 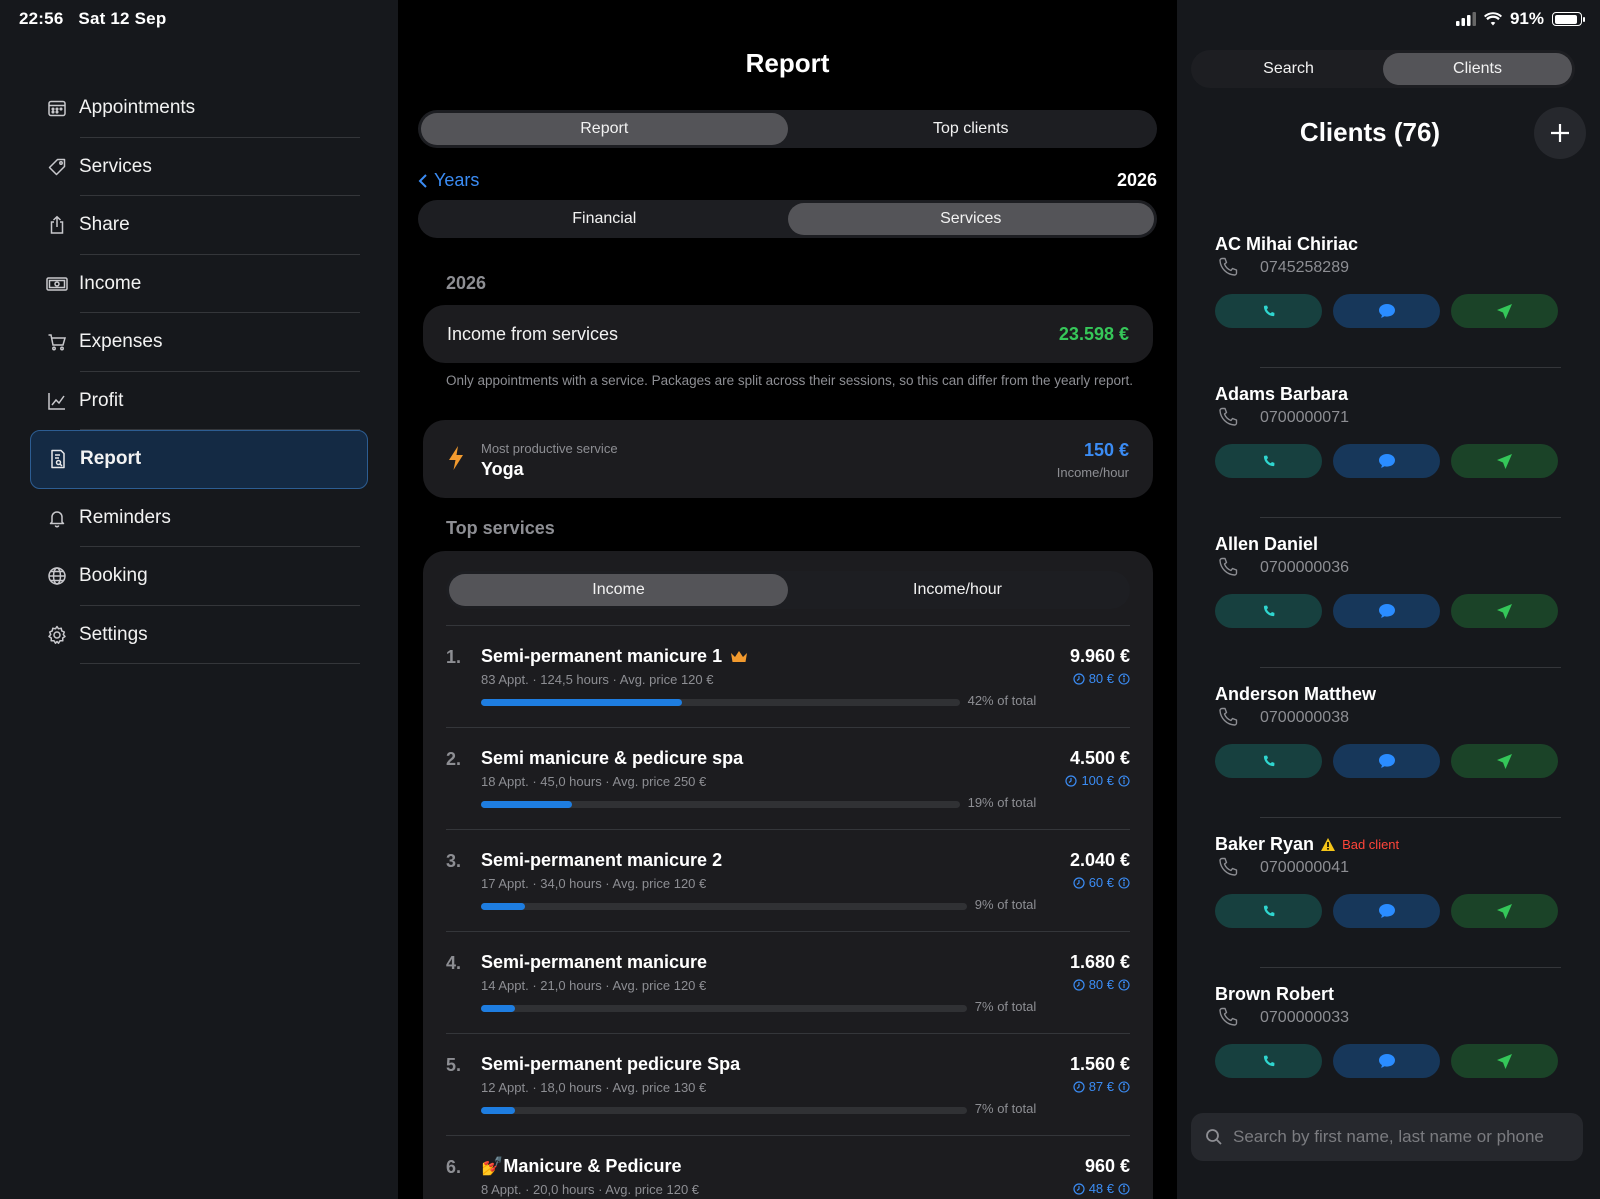 I want to click on client-phone: 0745258289, so click(x=1304, y=267).